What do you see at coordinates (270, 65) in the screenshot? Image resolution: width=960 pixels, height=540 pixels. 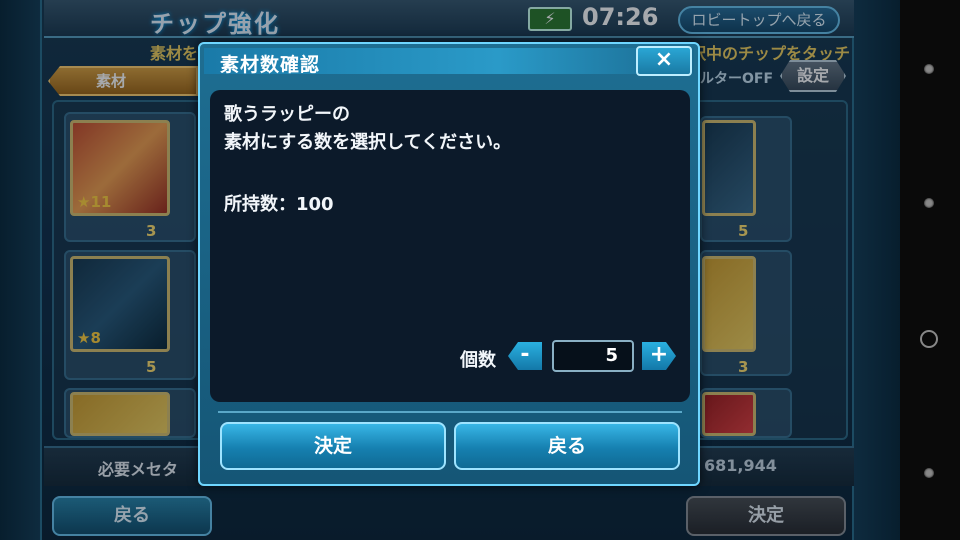 I see `dialog-title: 素材数確認` at bounding box center [270, 65].